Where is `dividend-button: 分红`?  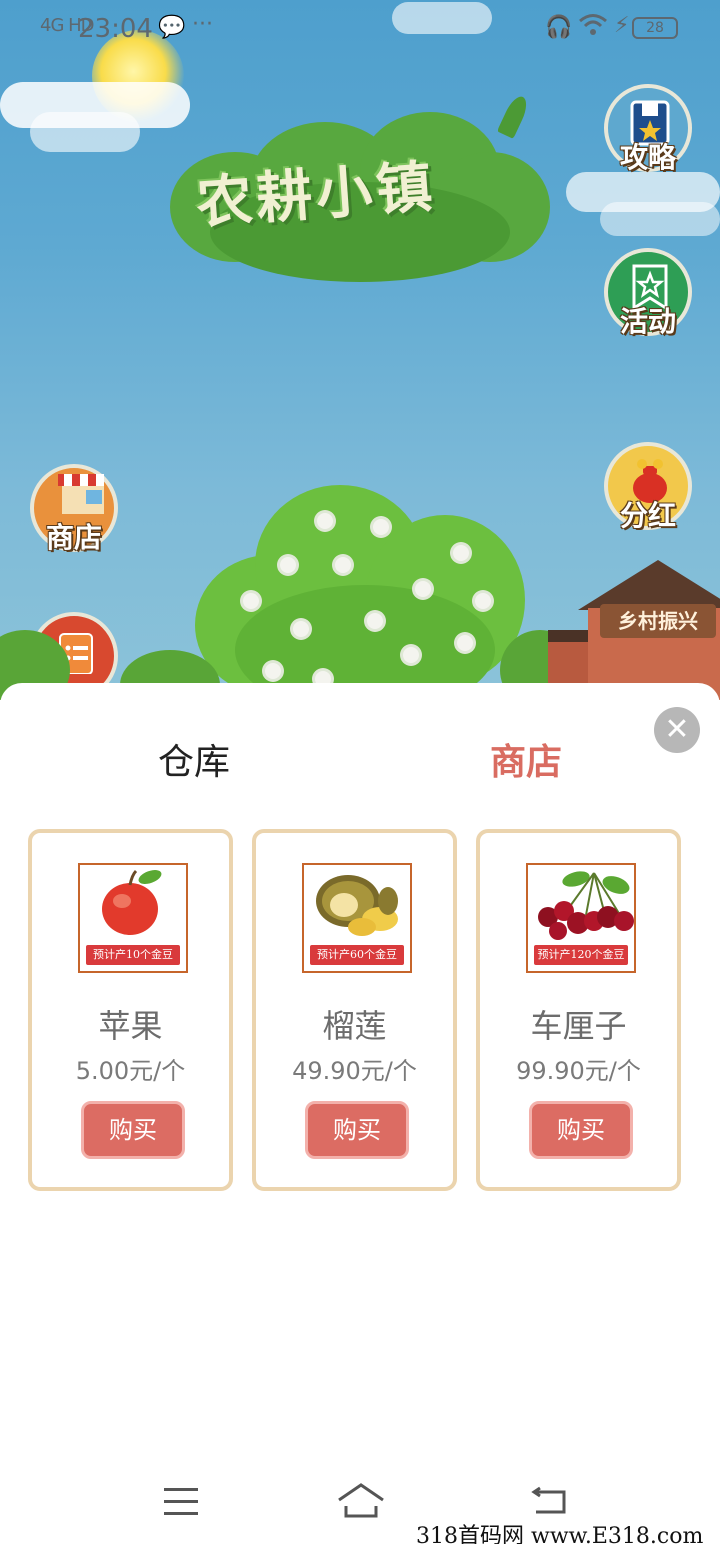 dividend-button: 分红 is located at coordinates (648, 487).